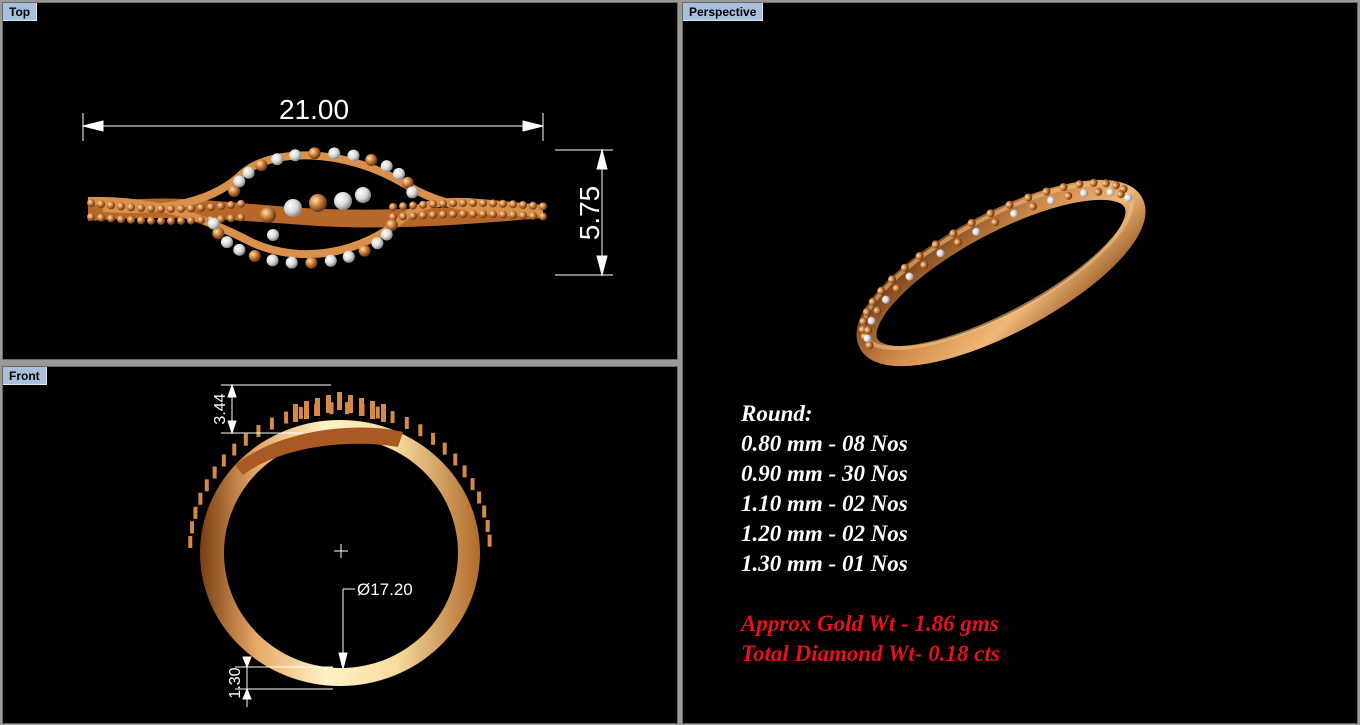 The width and height of the screenshot is (1360, 725). I want to click on viewport-label-perspective: Perspective, so click(723, 12).